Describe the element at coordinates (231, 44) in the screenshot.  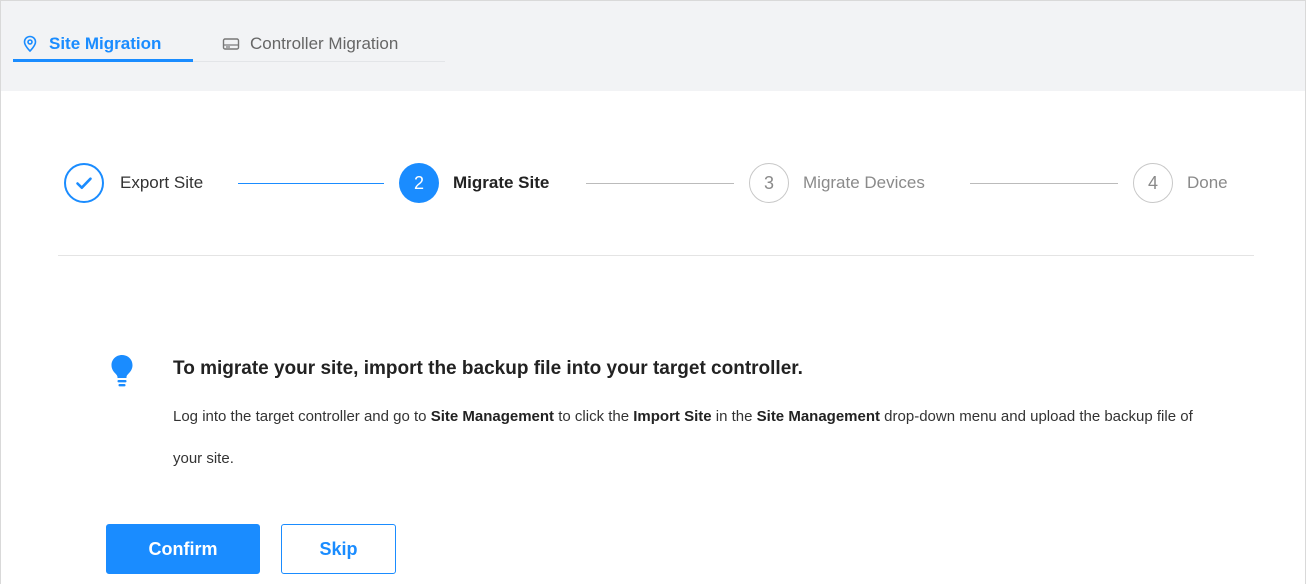
I see `controller-icon` at that location.